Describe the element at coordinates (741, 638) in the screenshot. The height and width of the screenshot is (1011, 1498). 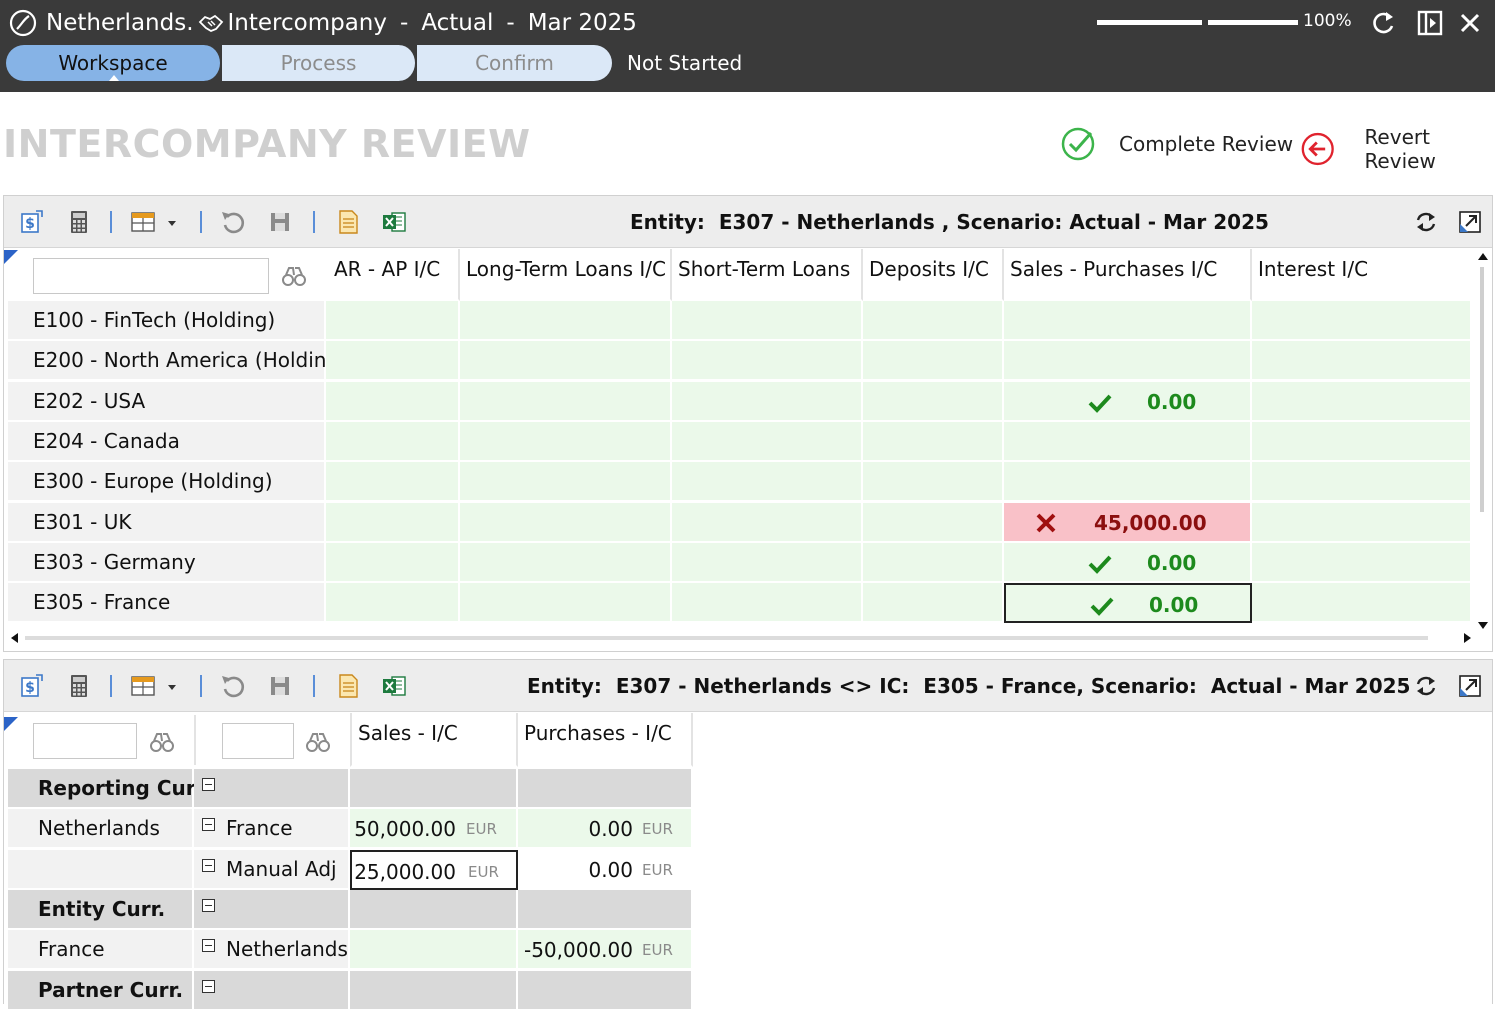
I see `horizontal-scrollbar` at that location.